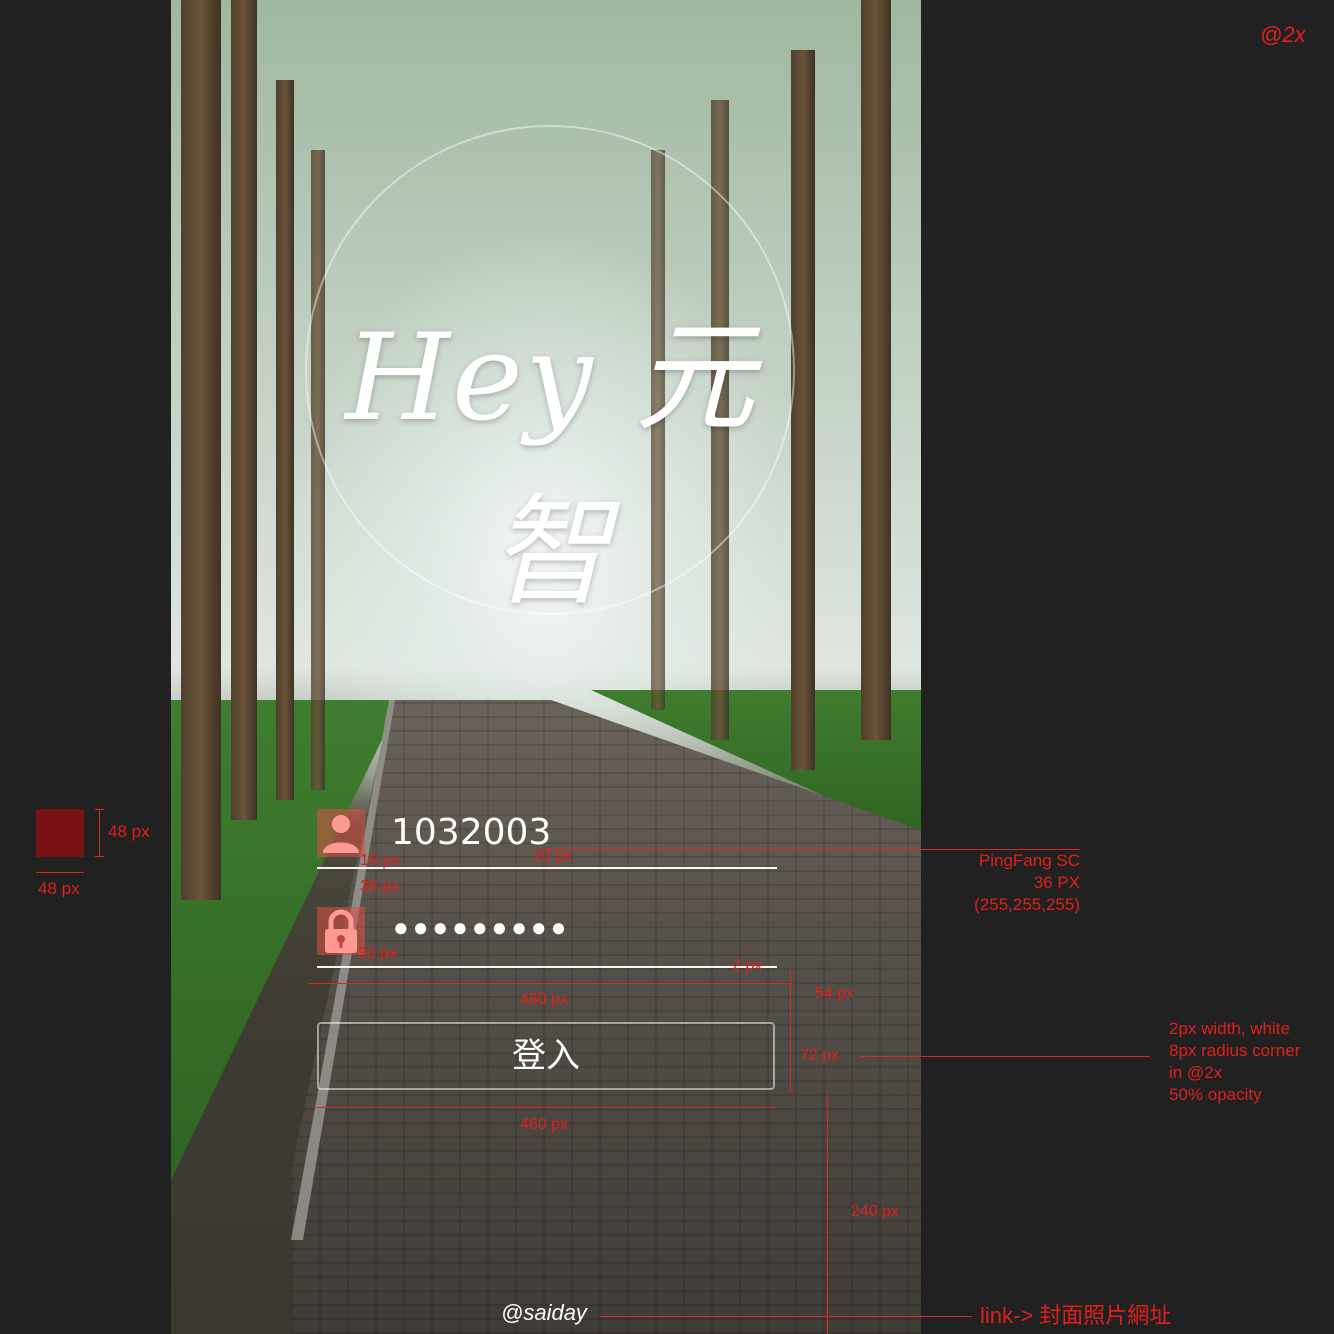  Describe the element at coordinates (99, 833) in the screenshot. I see `height-bracket` at that location.